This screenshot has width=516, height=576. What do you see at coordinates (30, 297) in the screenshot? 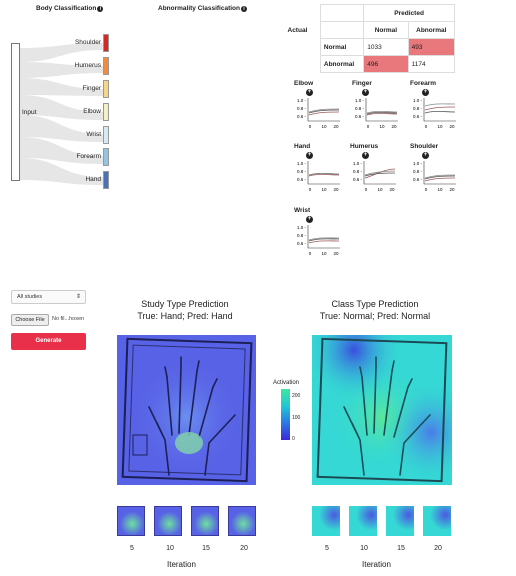
I see `studies-select-value: All studies` at bounding box center [30, 297].